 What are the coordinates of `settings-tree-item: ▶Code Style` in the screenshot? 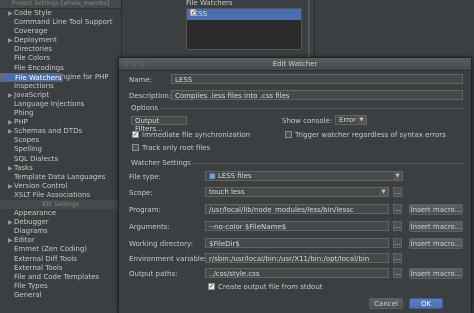 It's located at (60, 13).